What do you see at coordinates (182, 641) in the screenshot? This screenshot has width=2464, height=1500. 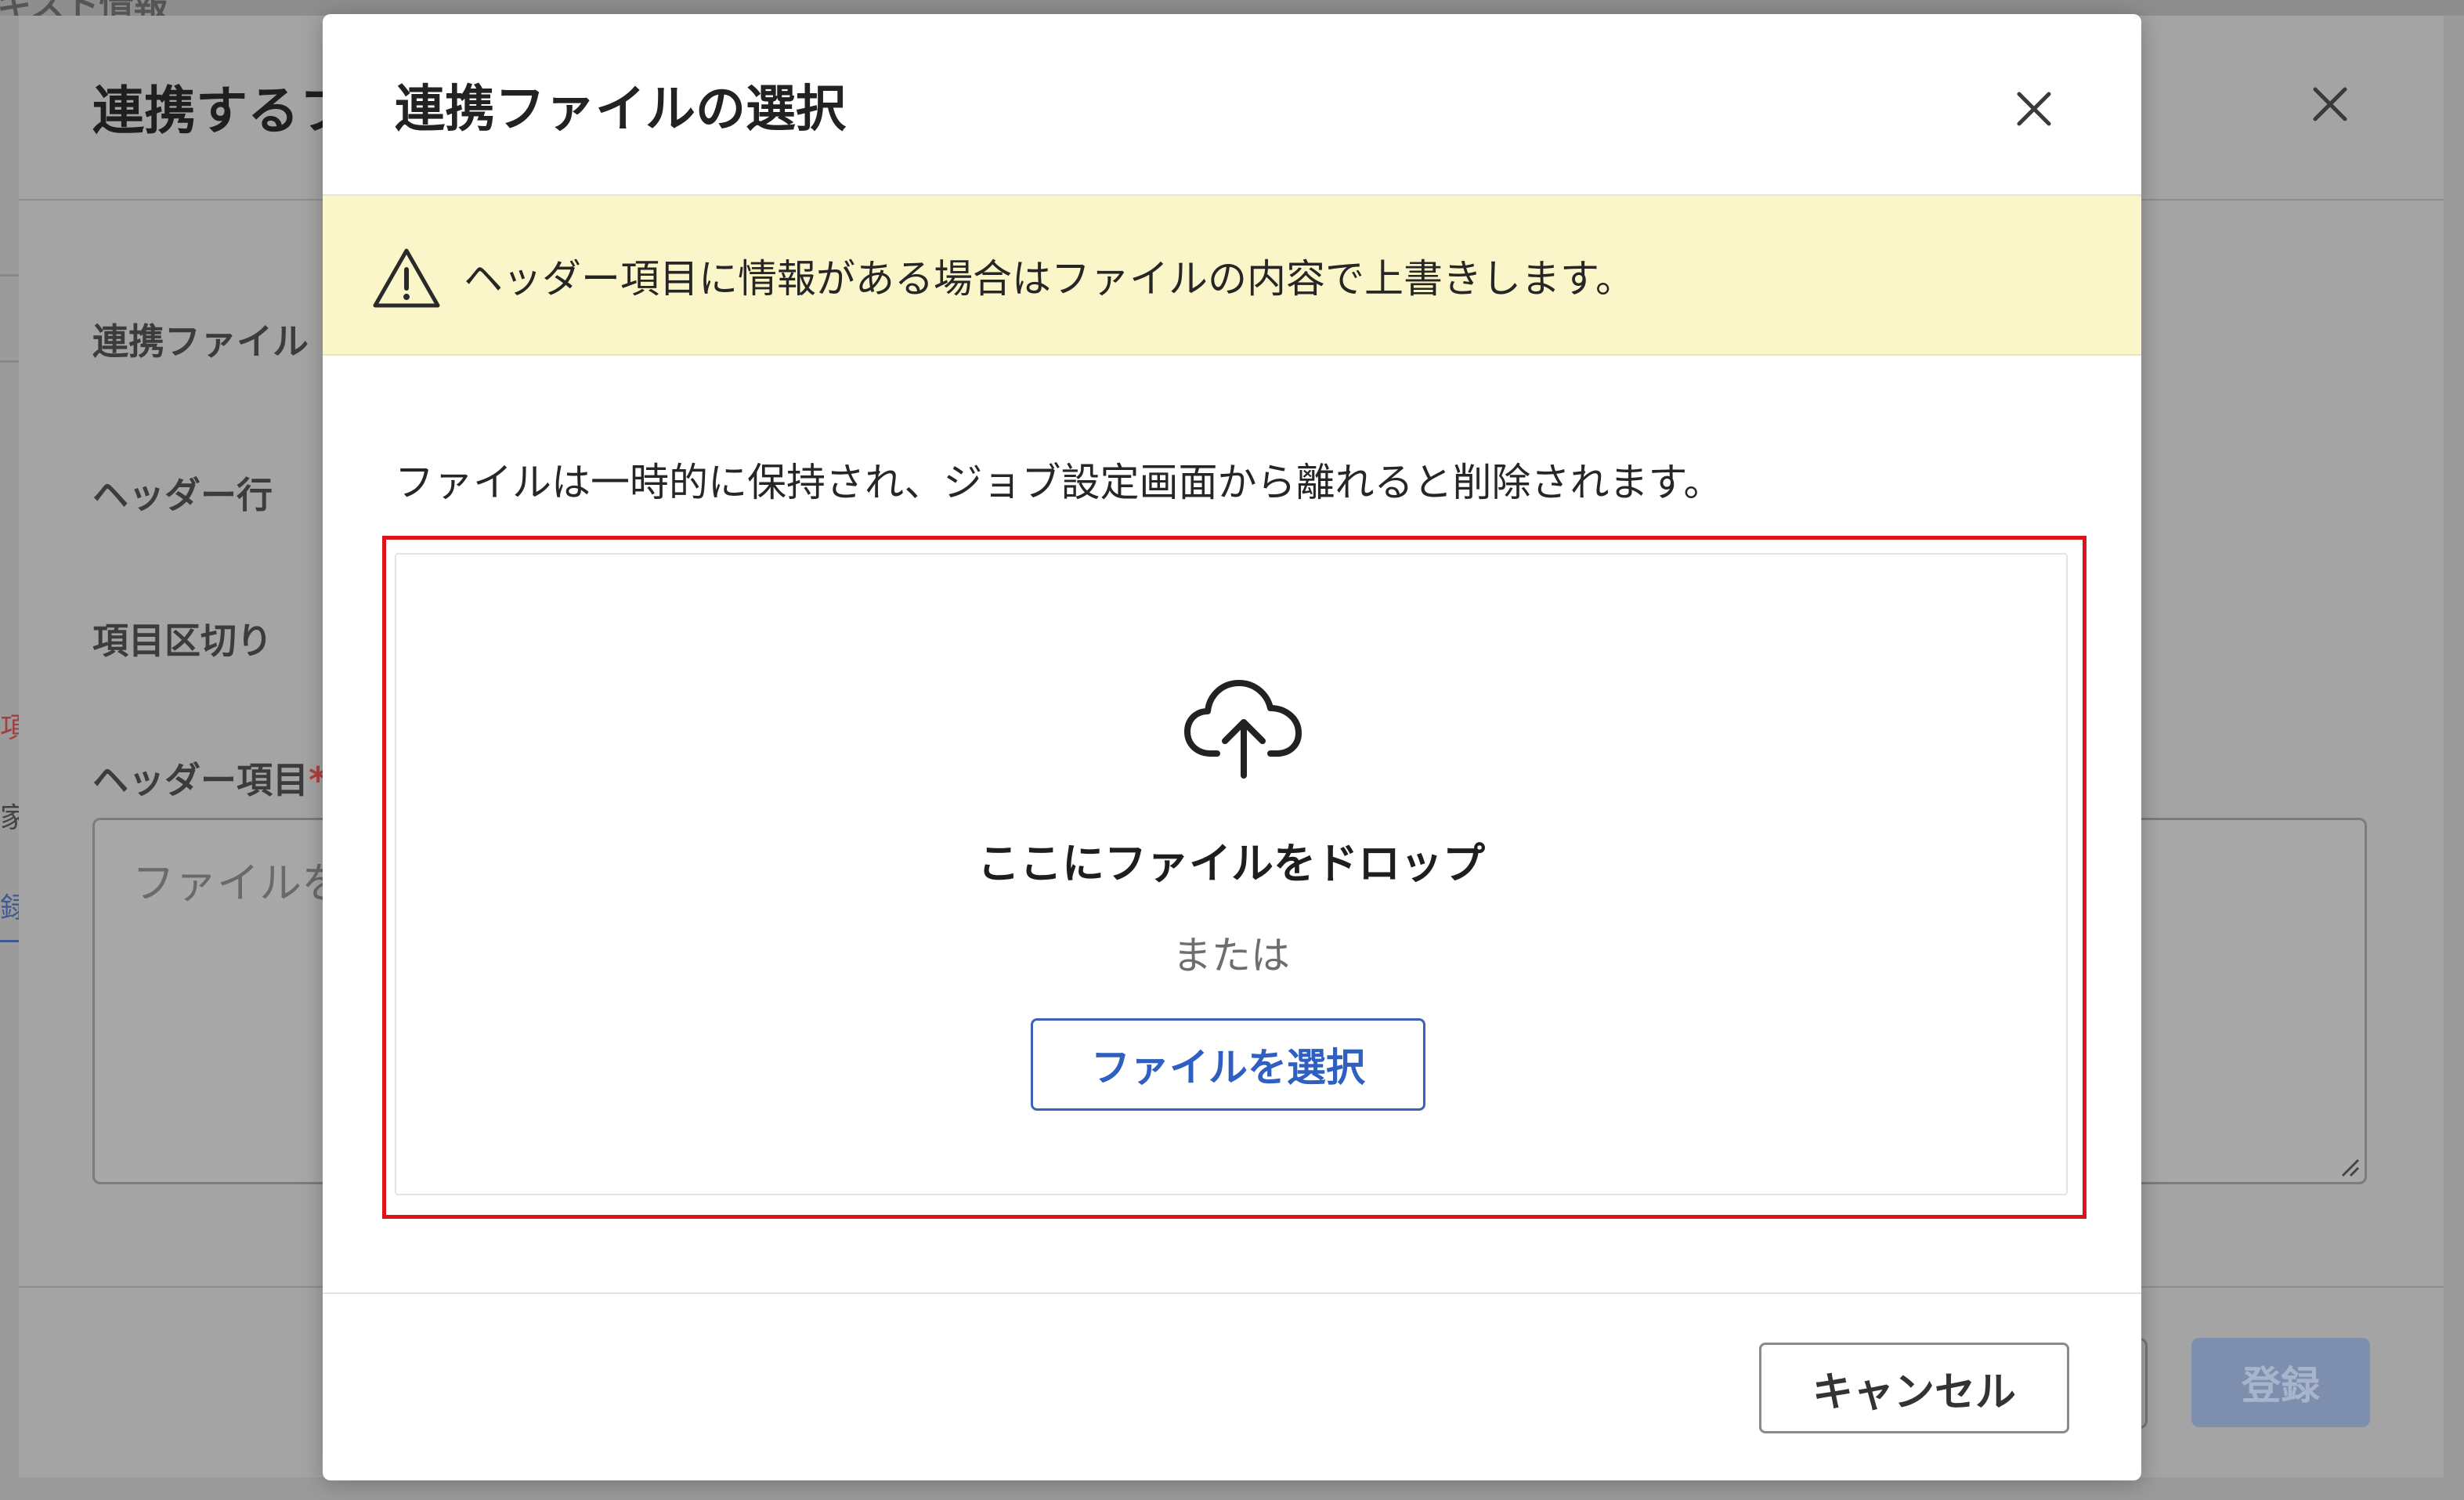 I see `background-label-item-delimiter: 項目区切り` at bounding box center [182, 641].